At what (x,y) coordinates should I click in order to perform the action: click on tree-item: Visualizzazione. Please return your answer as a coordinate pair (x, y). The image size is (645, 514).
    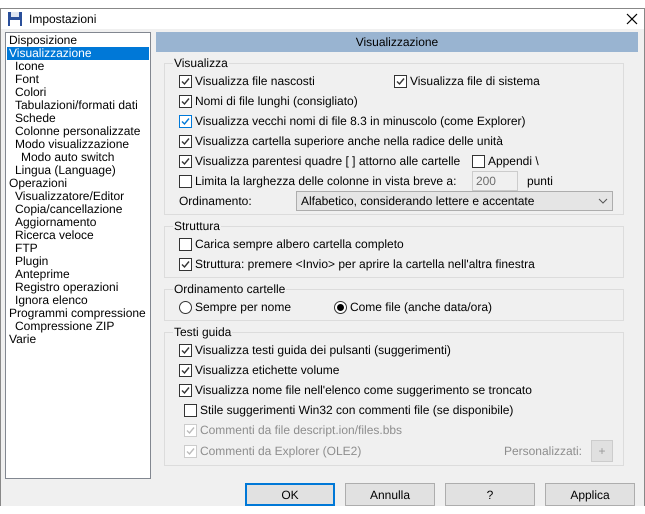
    Looking at the image, I should click on (78, 53).